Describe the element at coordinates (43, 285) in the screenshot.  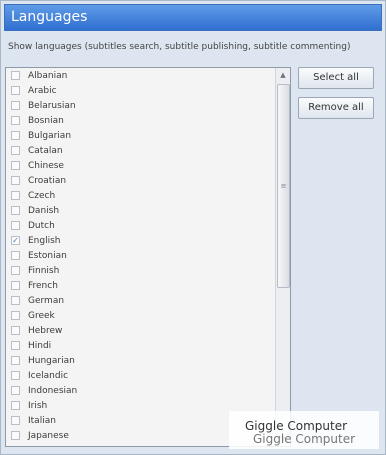
I see `language-label: French` at that location.